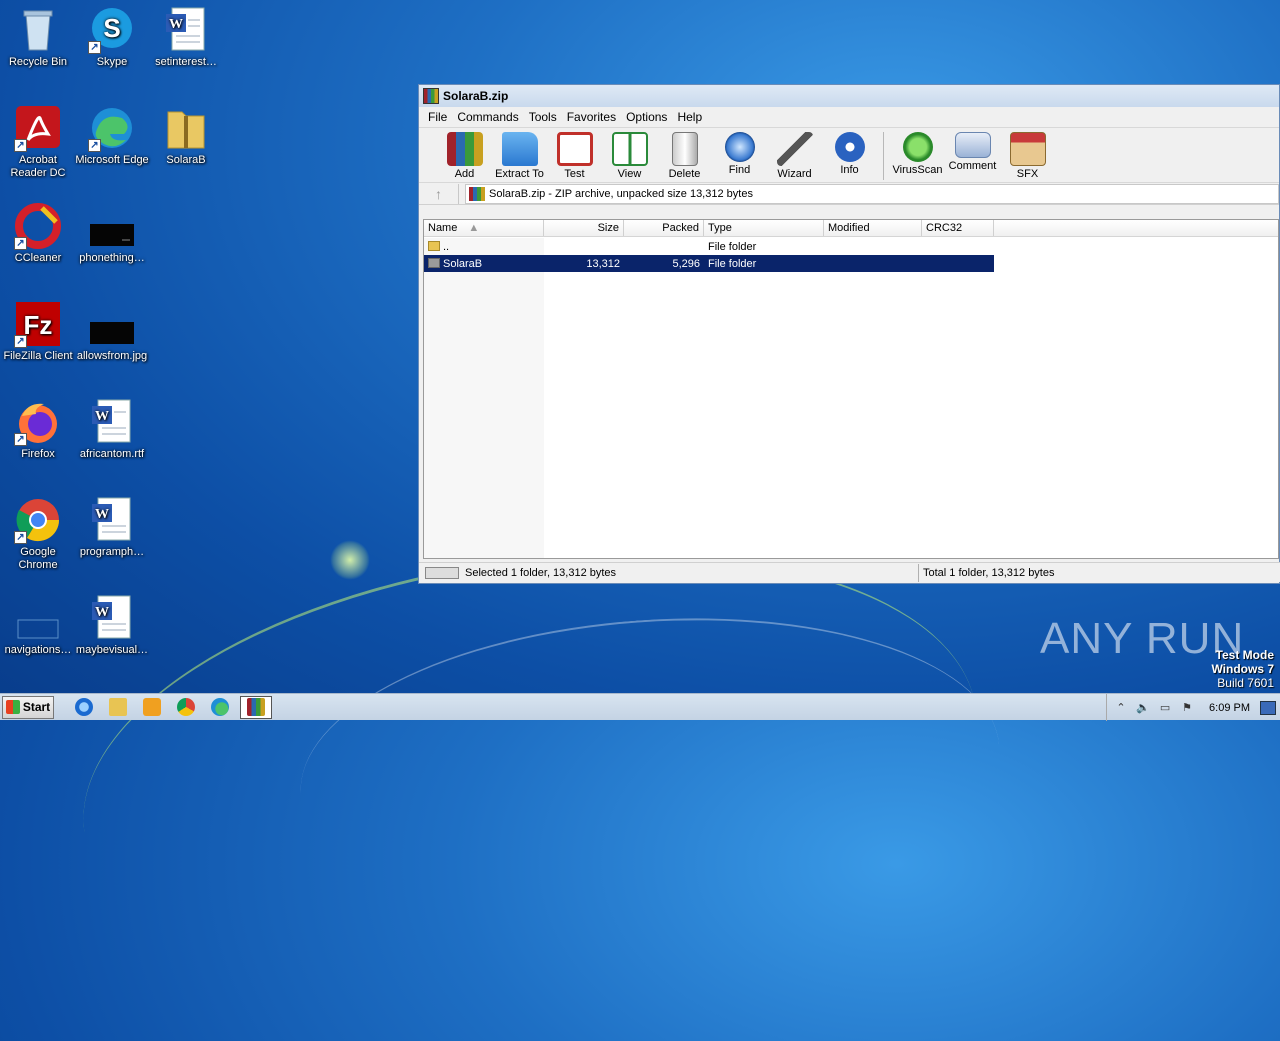 The height and width of the screenshot is (1041, 1280). I want to click on desktop-icon-filezilla: Fz ↗ FileZilla Client, so click(38, 331).